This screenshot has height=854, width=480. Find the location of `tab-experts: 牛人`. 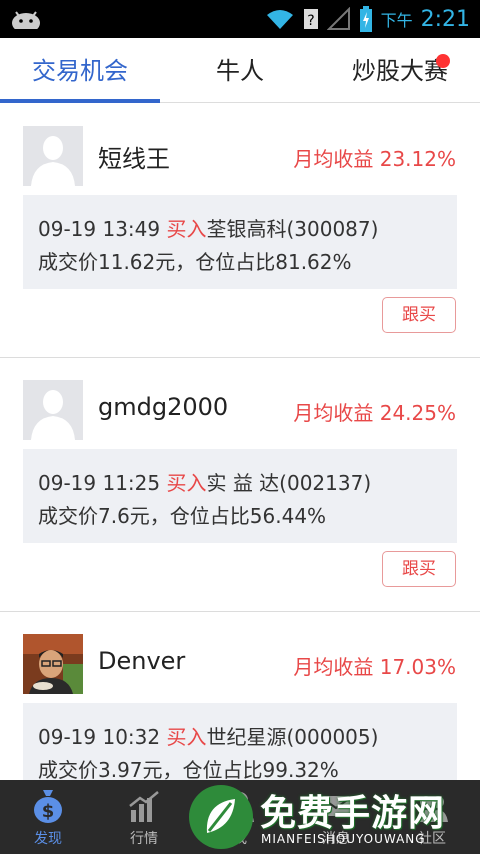

tab-experts: 牛人 is located at coordinates (240, 70).